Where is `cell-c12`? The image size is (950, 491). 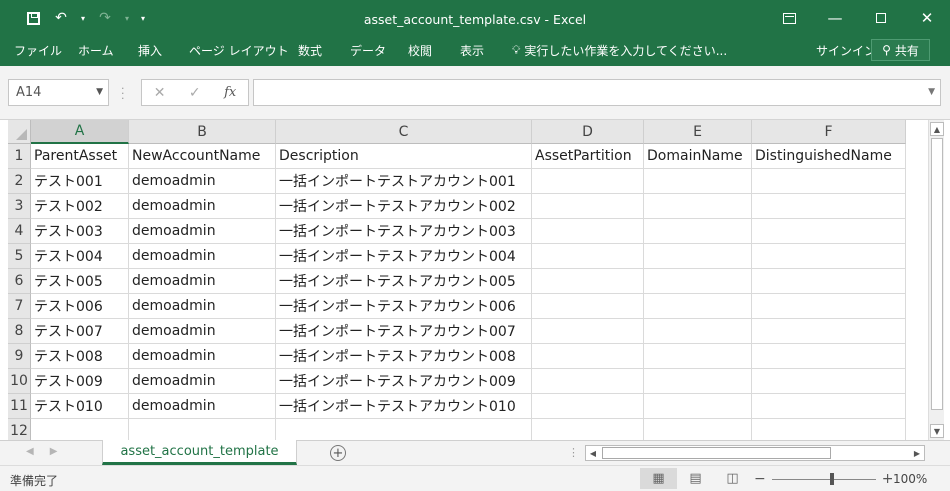 cell-c12 is located at coordinates (404, 429).